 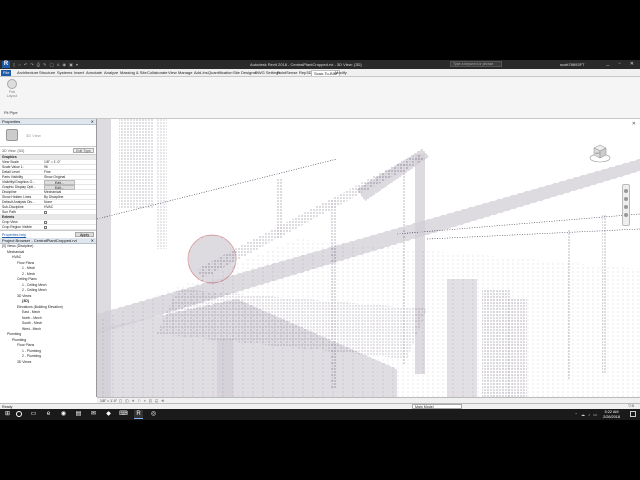 I want to click on properties-title: Properties, so click(x=11, y=121).